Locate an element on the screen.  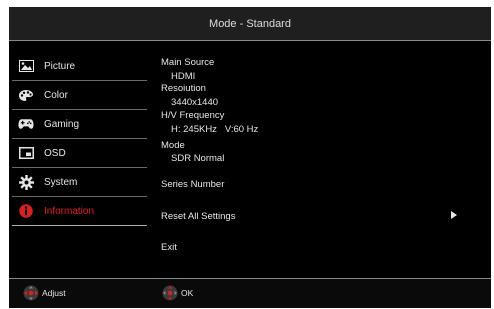
menu-item-label: OSD is located at coordinates (55, 153).